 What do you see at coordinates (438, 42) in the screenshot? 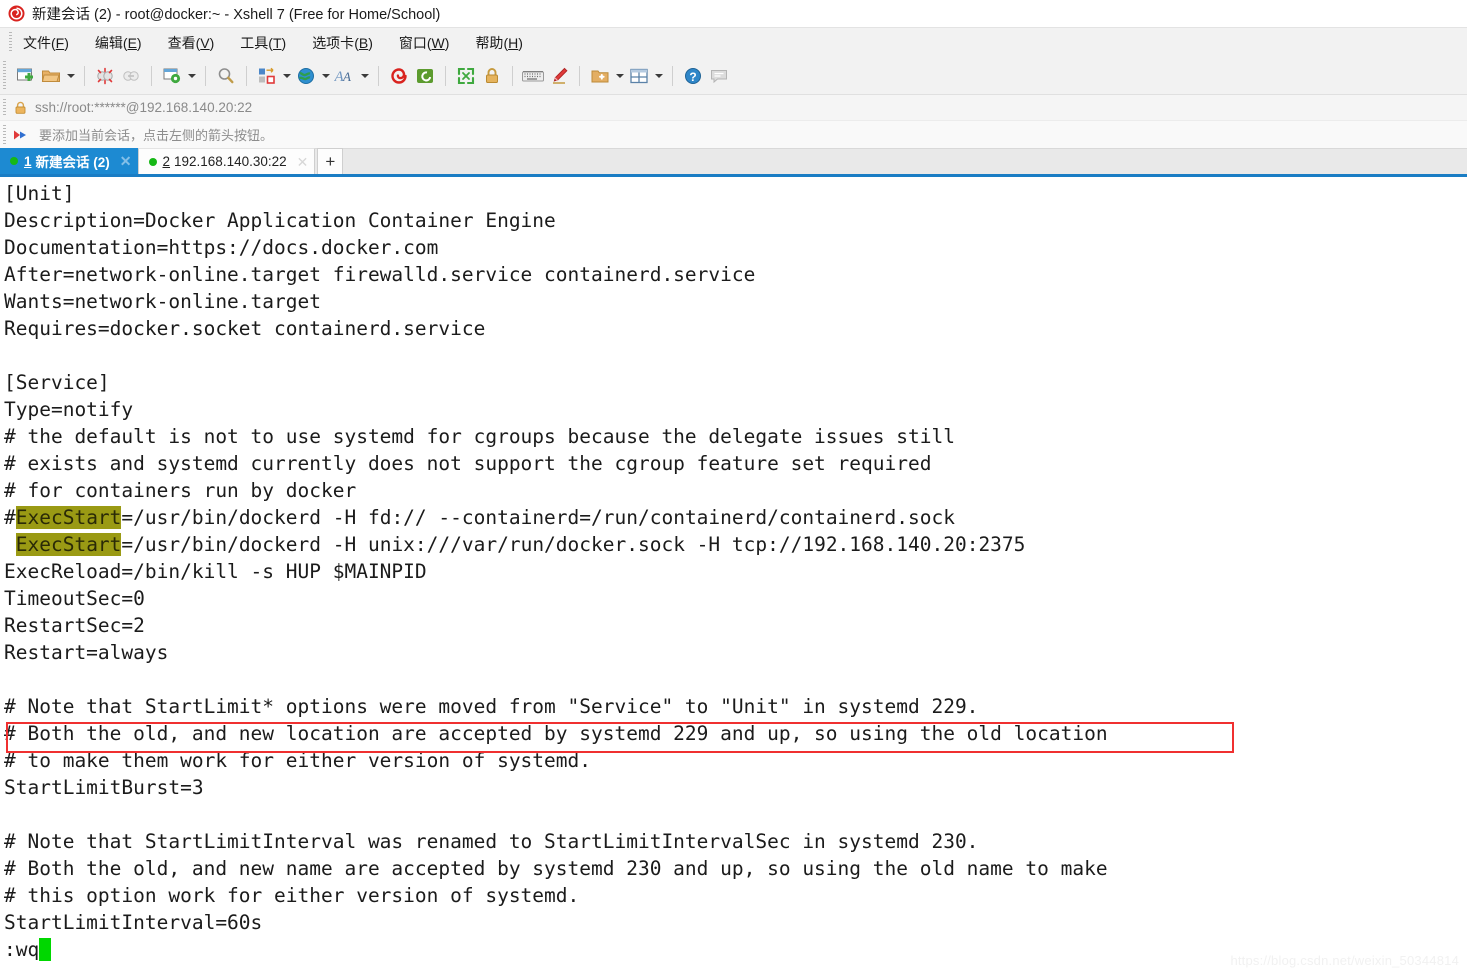
I see `menu-window-accel: W` at bounding box center [438, 42].